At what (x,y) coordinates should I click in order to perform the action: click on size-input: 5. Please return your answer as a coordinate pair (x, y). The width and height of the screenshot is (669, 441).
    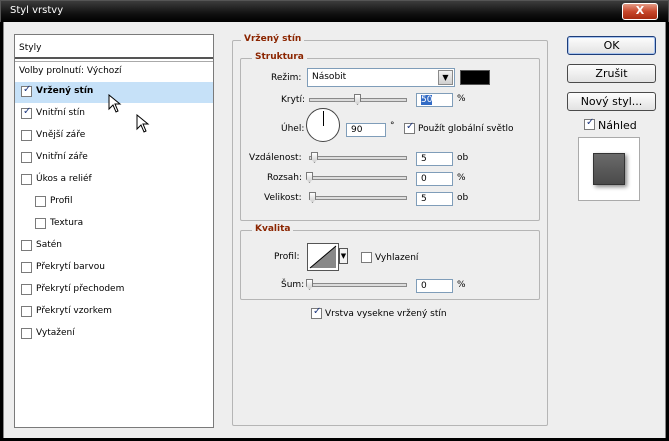
    Looking at the image, I should click on (434, 199).